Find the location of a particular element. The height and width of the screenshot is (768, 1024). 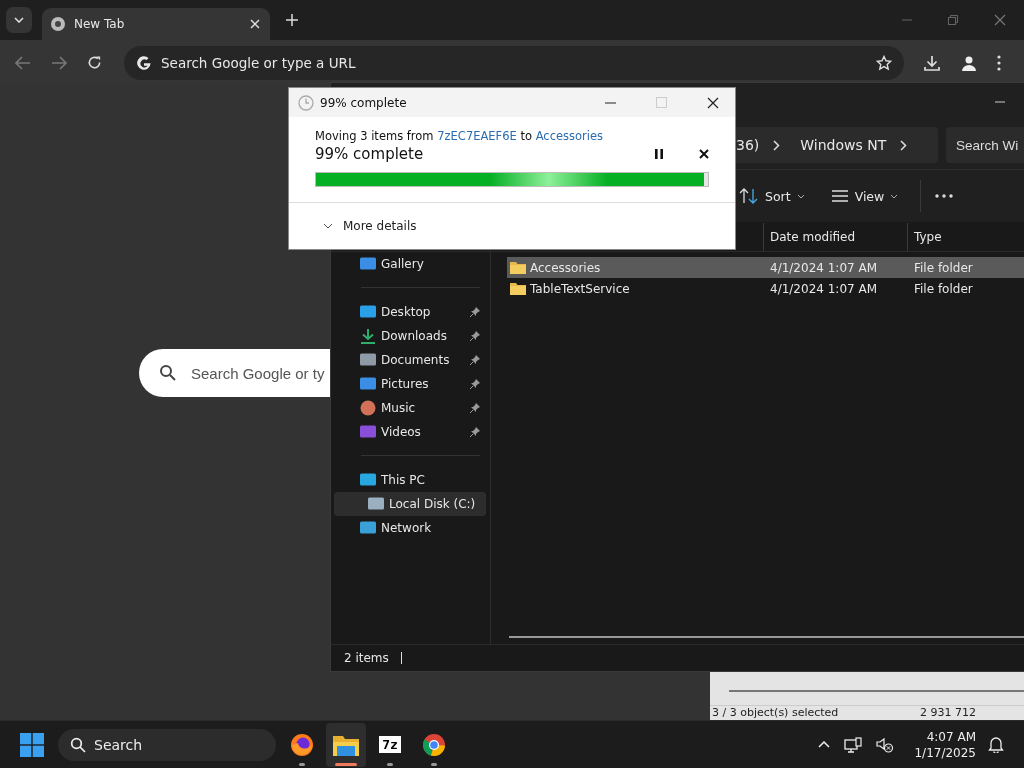

clock-icon is located at coordinates (306, 102).